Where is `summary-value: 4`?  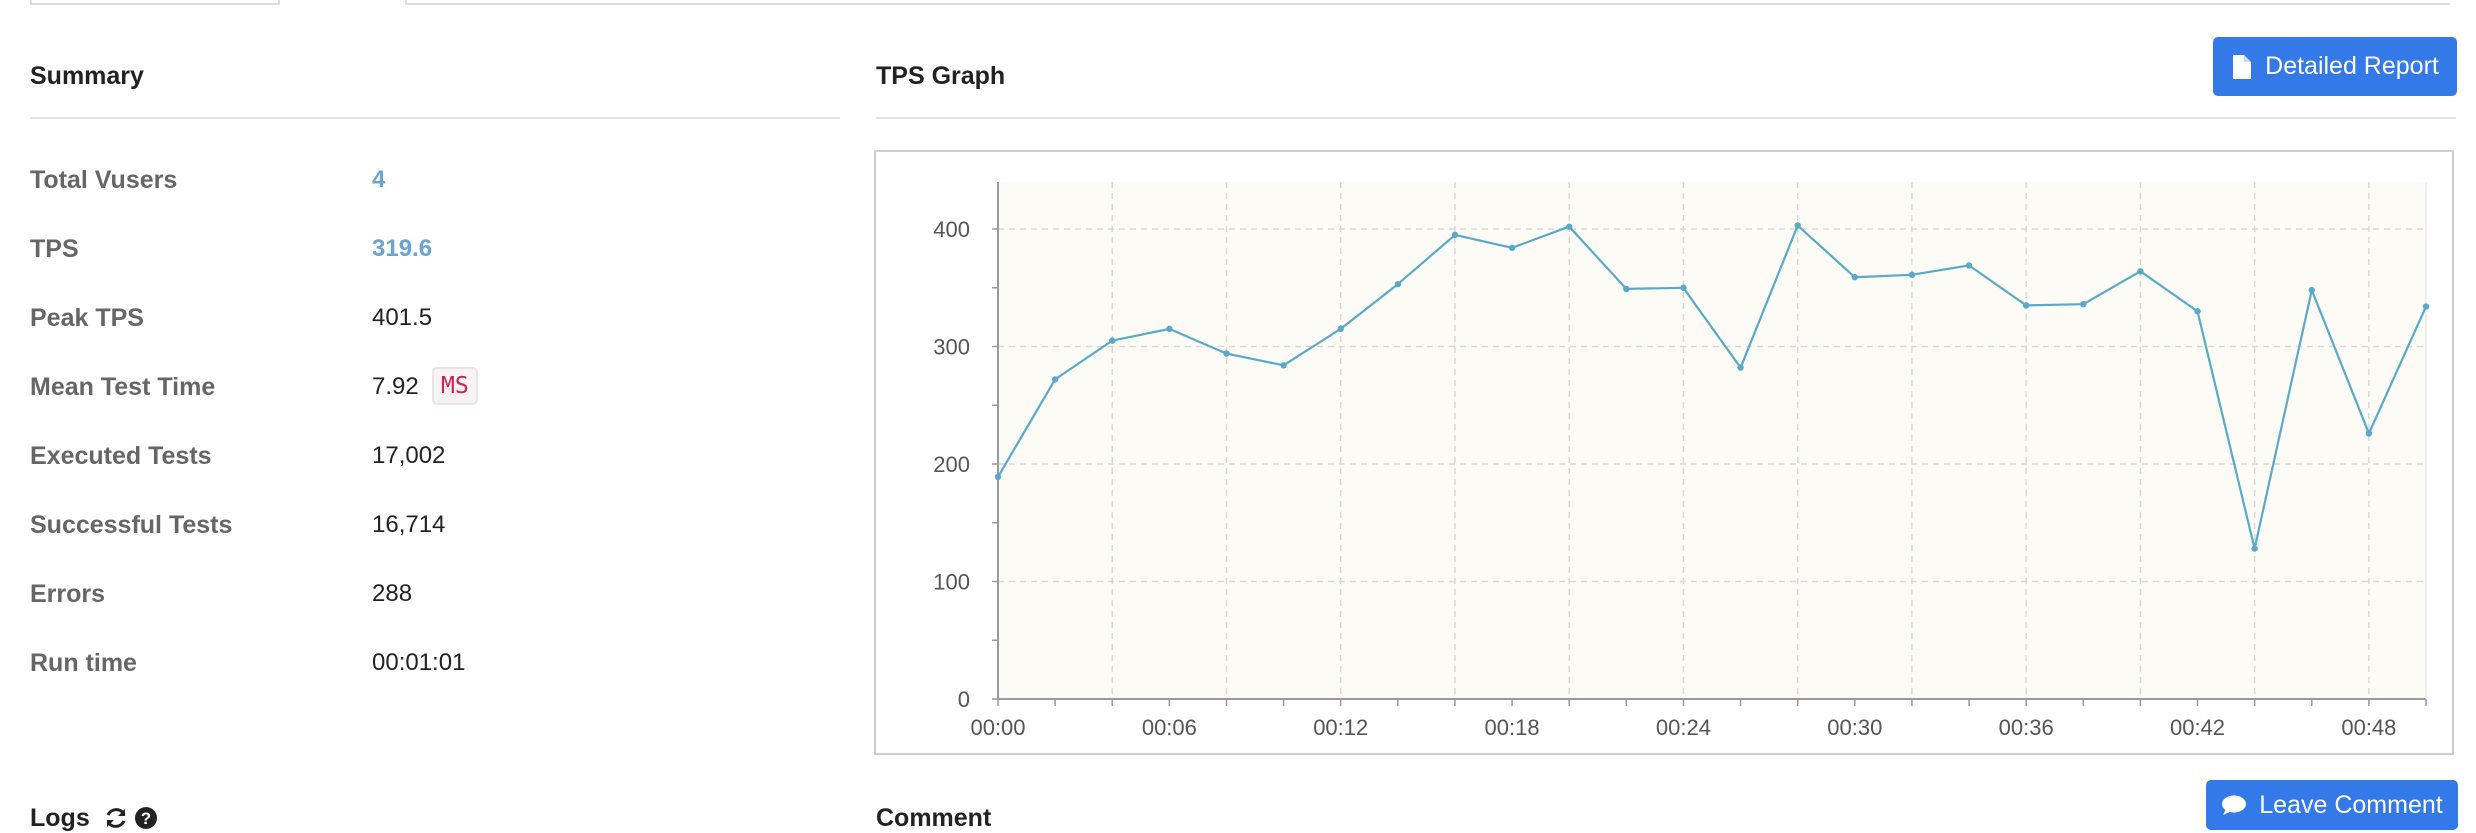 summary-value: 4 is located at coordinates (378, 180).